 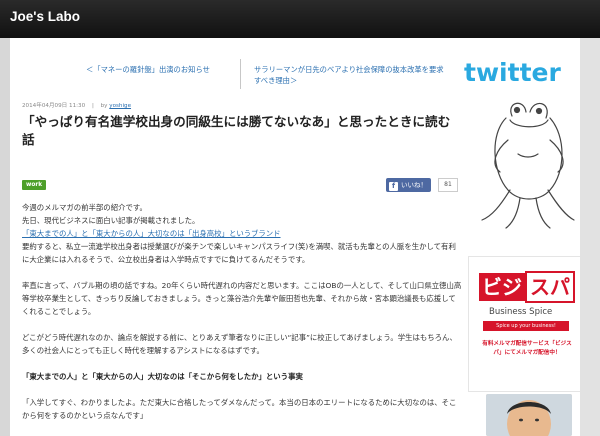 What do you see at coordinates (104, 106) in the screenshot?
I see `by-label: by` at bounding box center [104, 106].